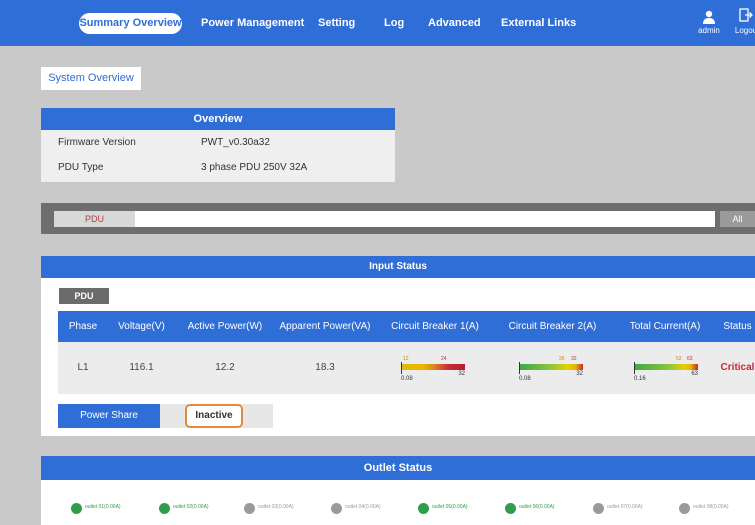 Image resolution: width=755 pixels, height=525 pixels. What do you see at coordinates (552, 326) in the screenshot?
I see `header-breaker-2: Circuit Breaker 2(A)` at bounding box center [552, 326].